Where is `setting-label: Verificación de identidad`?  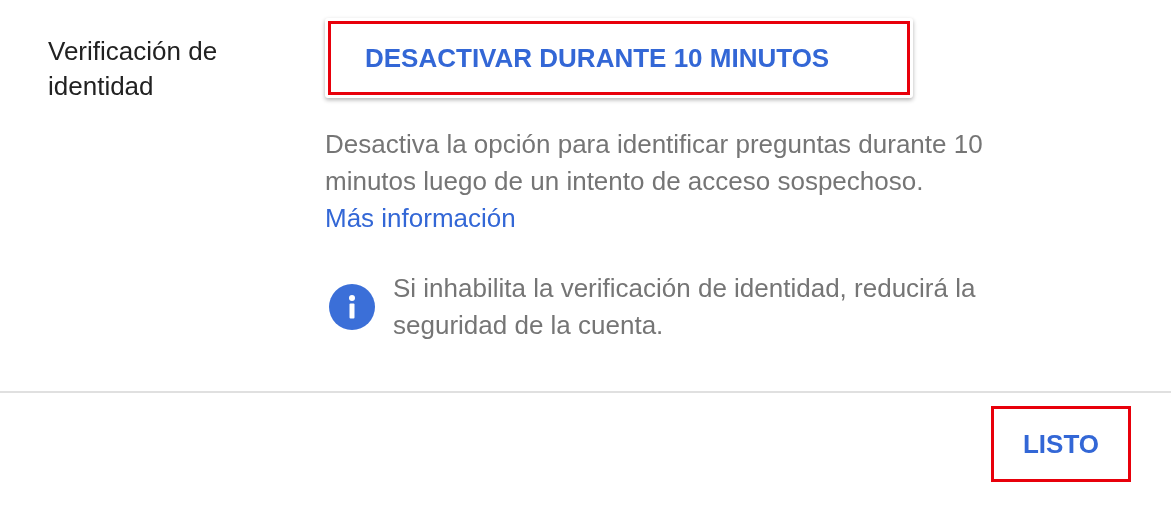 setting-label: Verificación de identidad is located at coordinates (133, 69).